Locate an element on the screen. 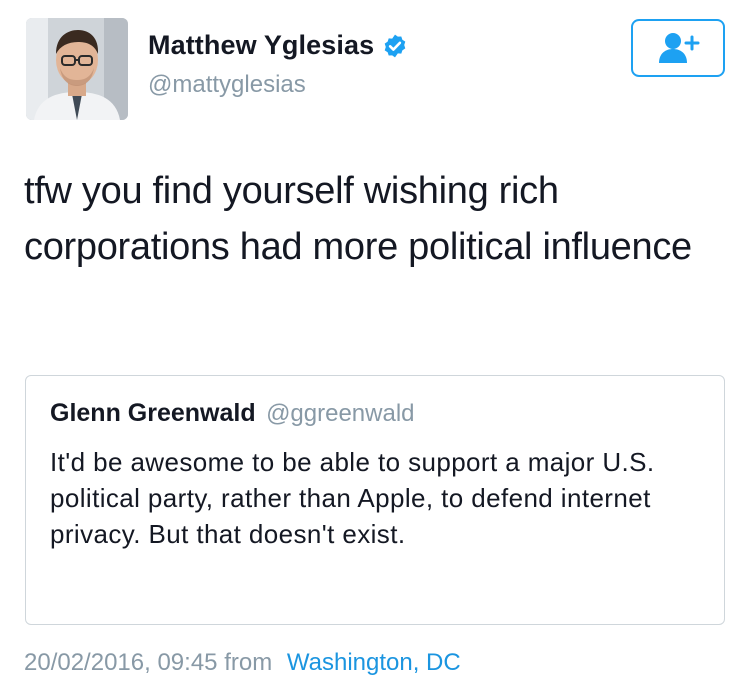  tweet-meta: 20/02/2016, 09:45 from Washington, DC is located at coordinates (242, 663).